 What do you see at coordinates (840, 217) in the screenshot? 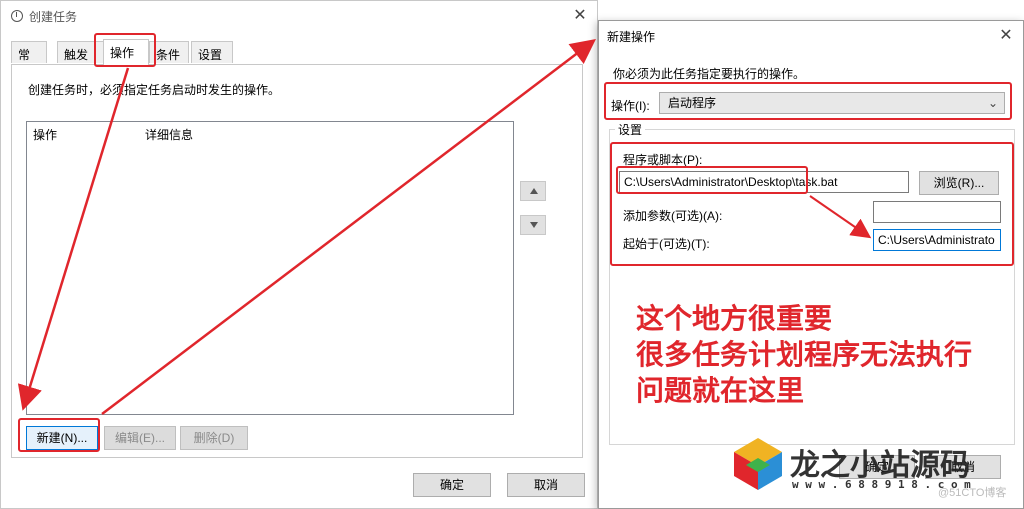
I see `arrow-path-to-startin` at bounding box center [840, 217].